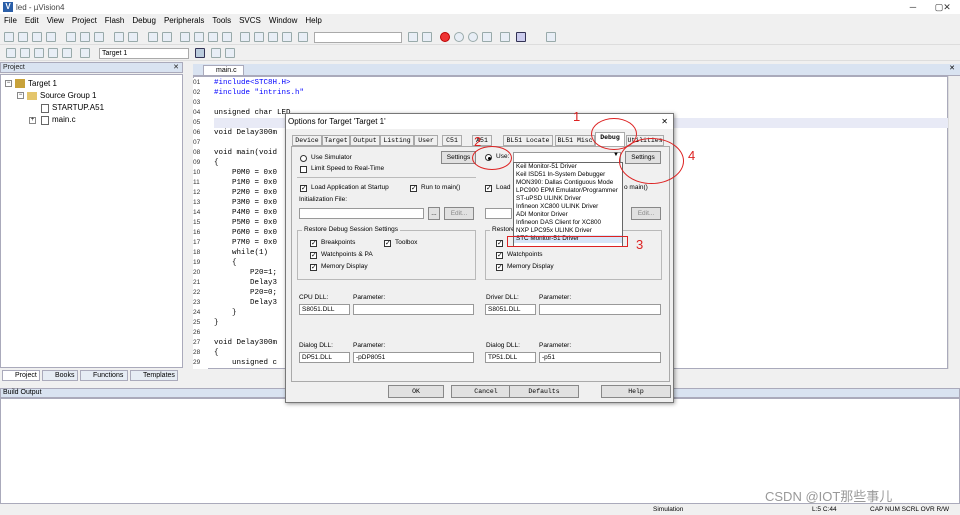 The width and height of the screenshot is (960, 515). I want to click on expand-icon: +, so click(32, 120).